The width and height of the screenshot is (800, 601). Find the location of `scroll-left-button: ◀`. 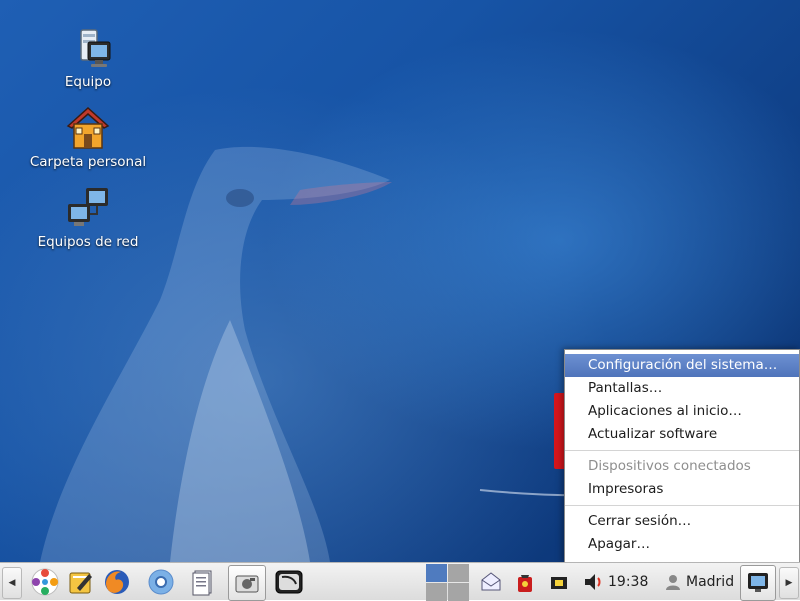

scroll-left-button: ◀ is located at coordinates (12, 583).